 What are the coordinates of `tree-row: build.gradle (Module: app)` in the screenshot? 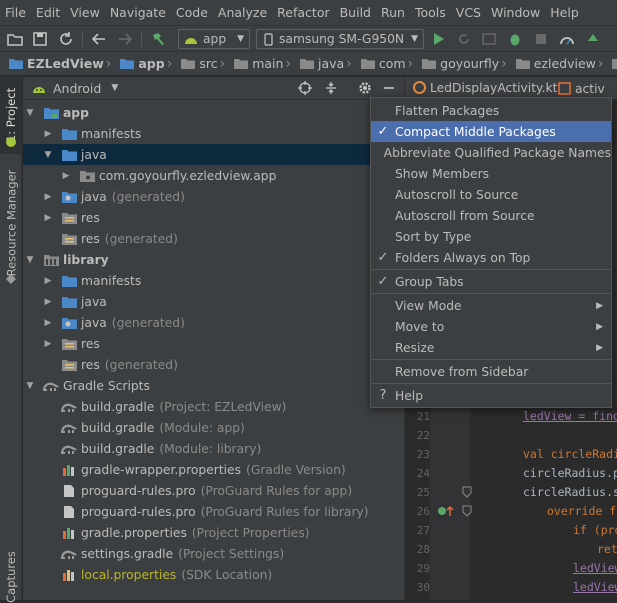 It's located at (213, 427).